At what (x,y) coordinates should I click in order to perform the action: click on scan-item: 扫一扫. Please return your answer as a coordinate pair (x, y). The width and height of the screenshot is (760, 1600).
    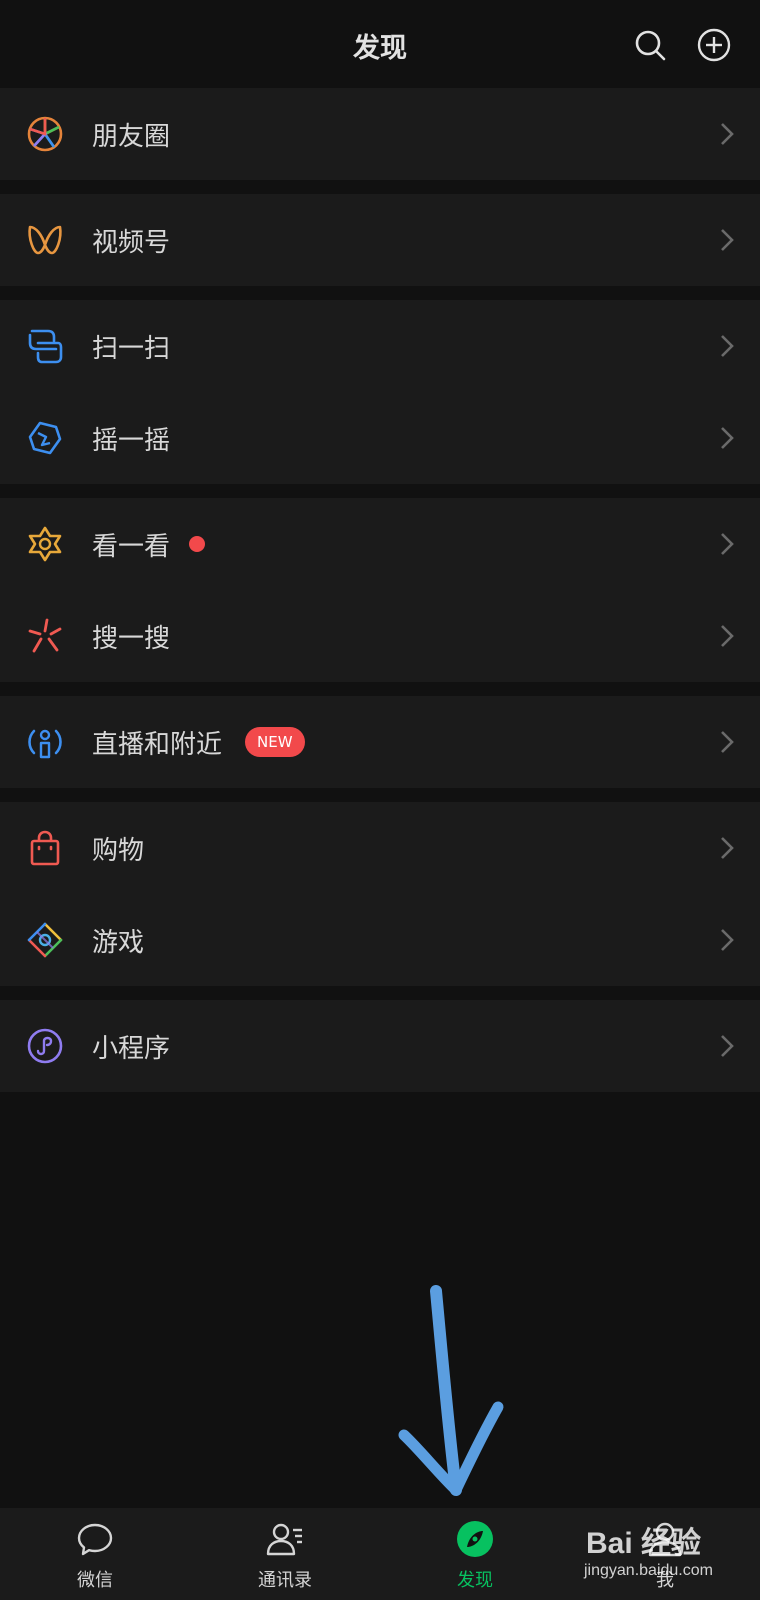
    Looking at the image, I should click on (380, 346).